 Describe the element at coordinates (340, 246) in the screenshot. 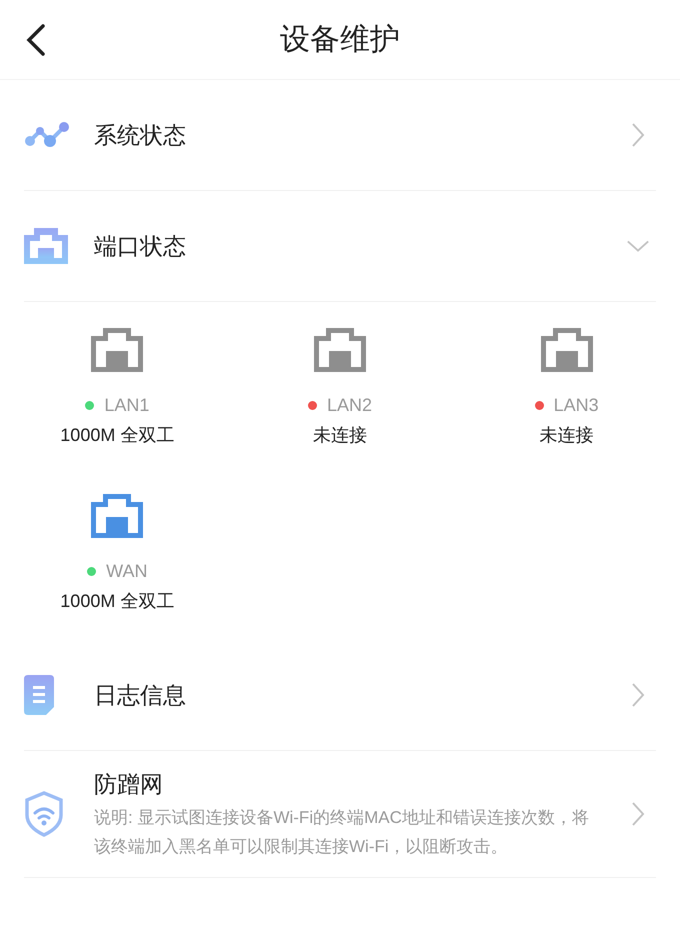

I see `settings-row: 端口状态` at that location.